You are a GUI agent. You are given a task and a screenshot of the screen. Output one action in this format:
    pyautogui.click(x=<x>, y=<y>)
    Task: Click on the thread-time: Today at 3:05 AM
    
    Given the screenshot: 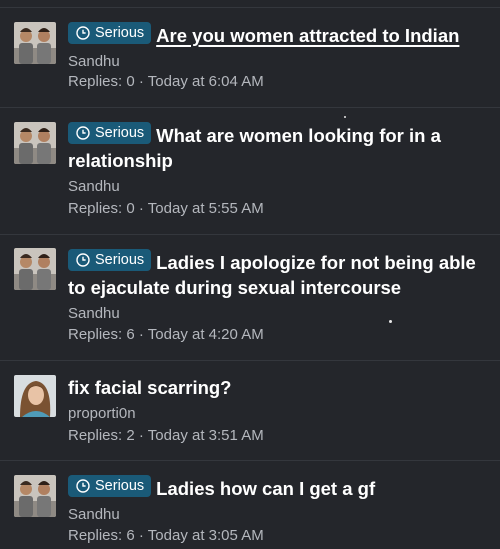 What is the action you would take?
    pyautogui.click(x=206, y=535)
    